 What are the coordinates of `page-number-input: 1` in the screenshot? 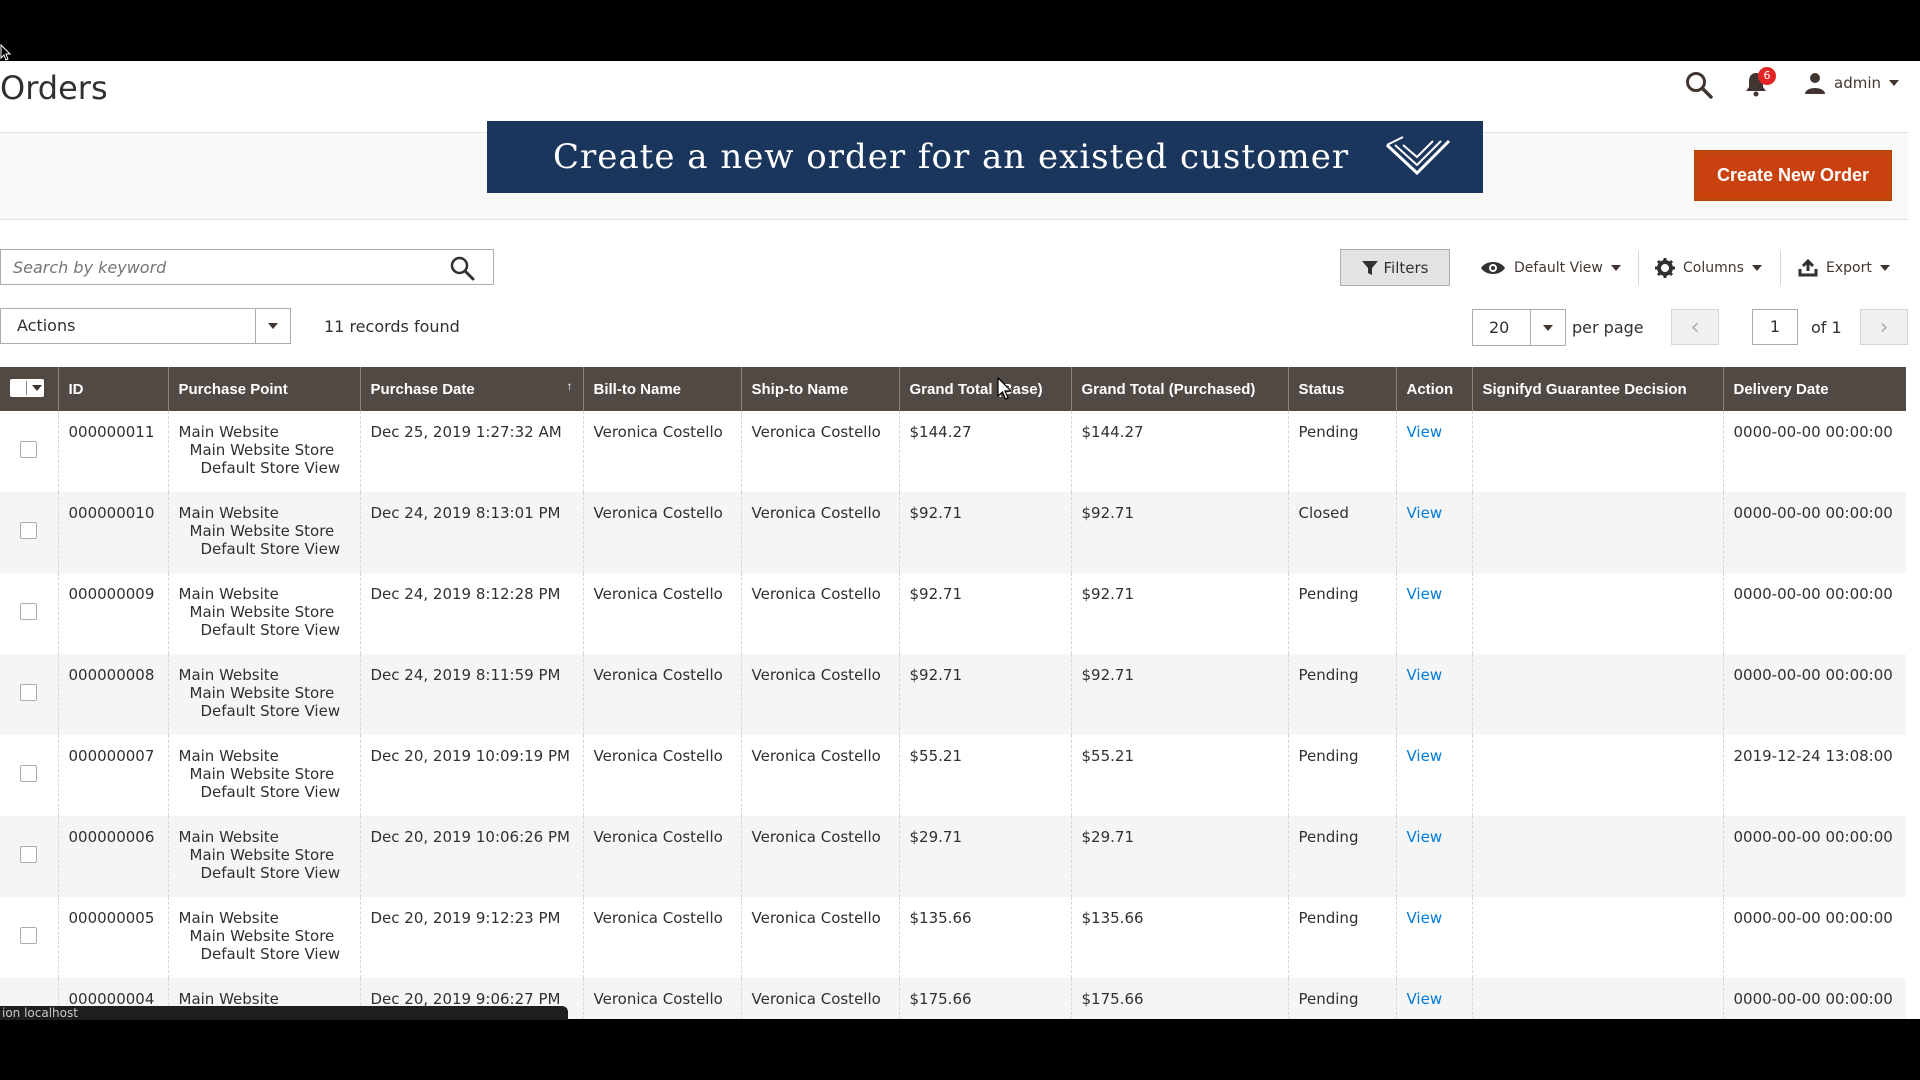 It's located at (1775, 327).